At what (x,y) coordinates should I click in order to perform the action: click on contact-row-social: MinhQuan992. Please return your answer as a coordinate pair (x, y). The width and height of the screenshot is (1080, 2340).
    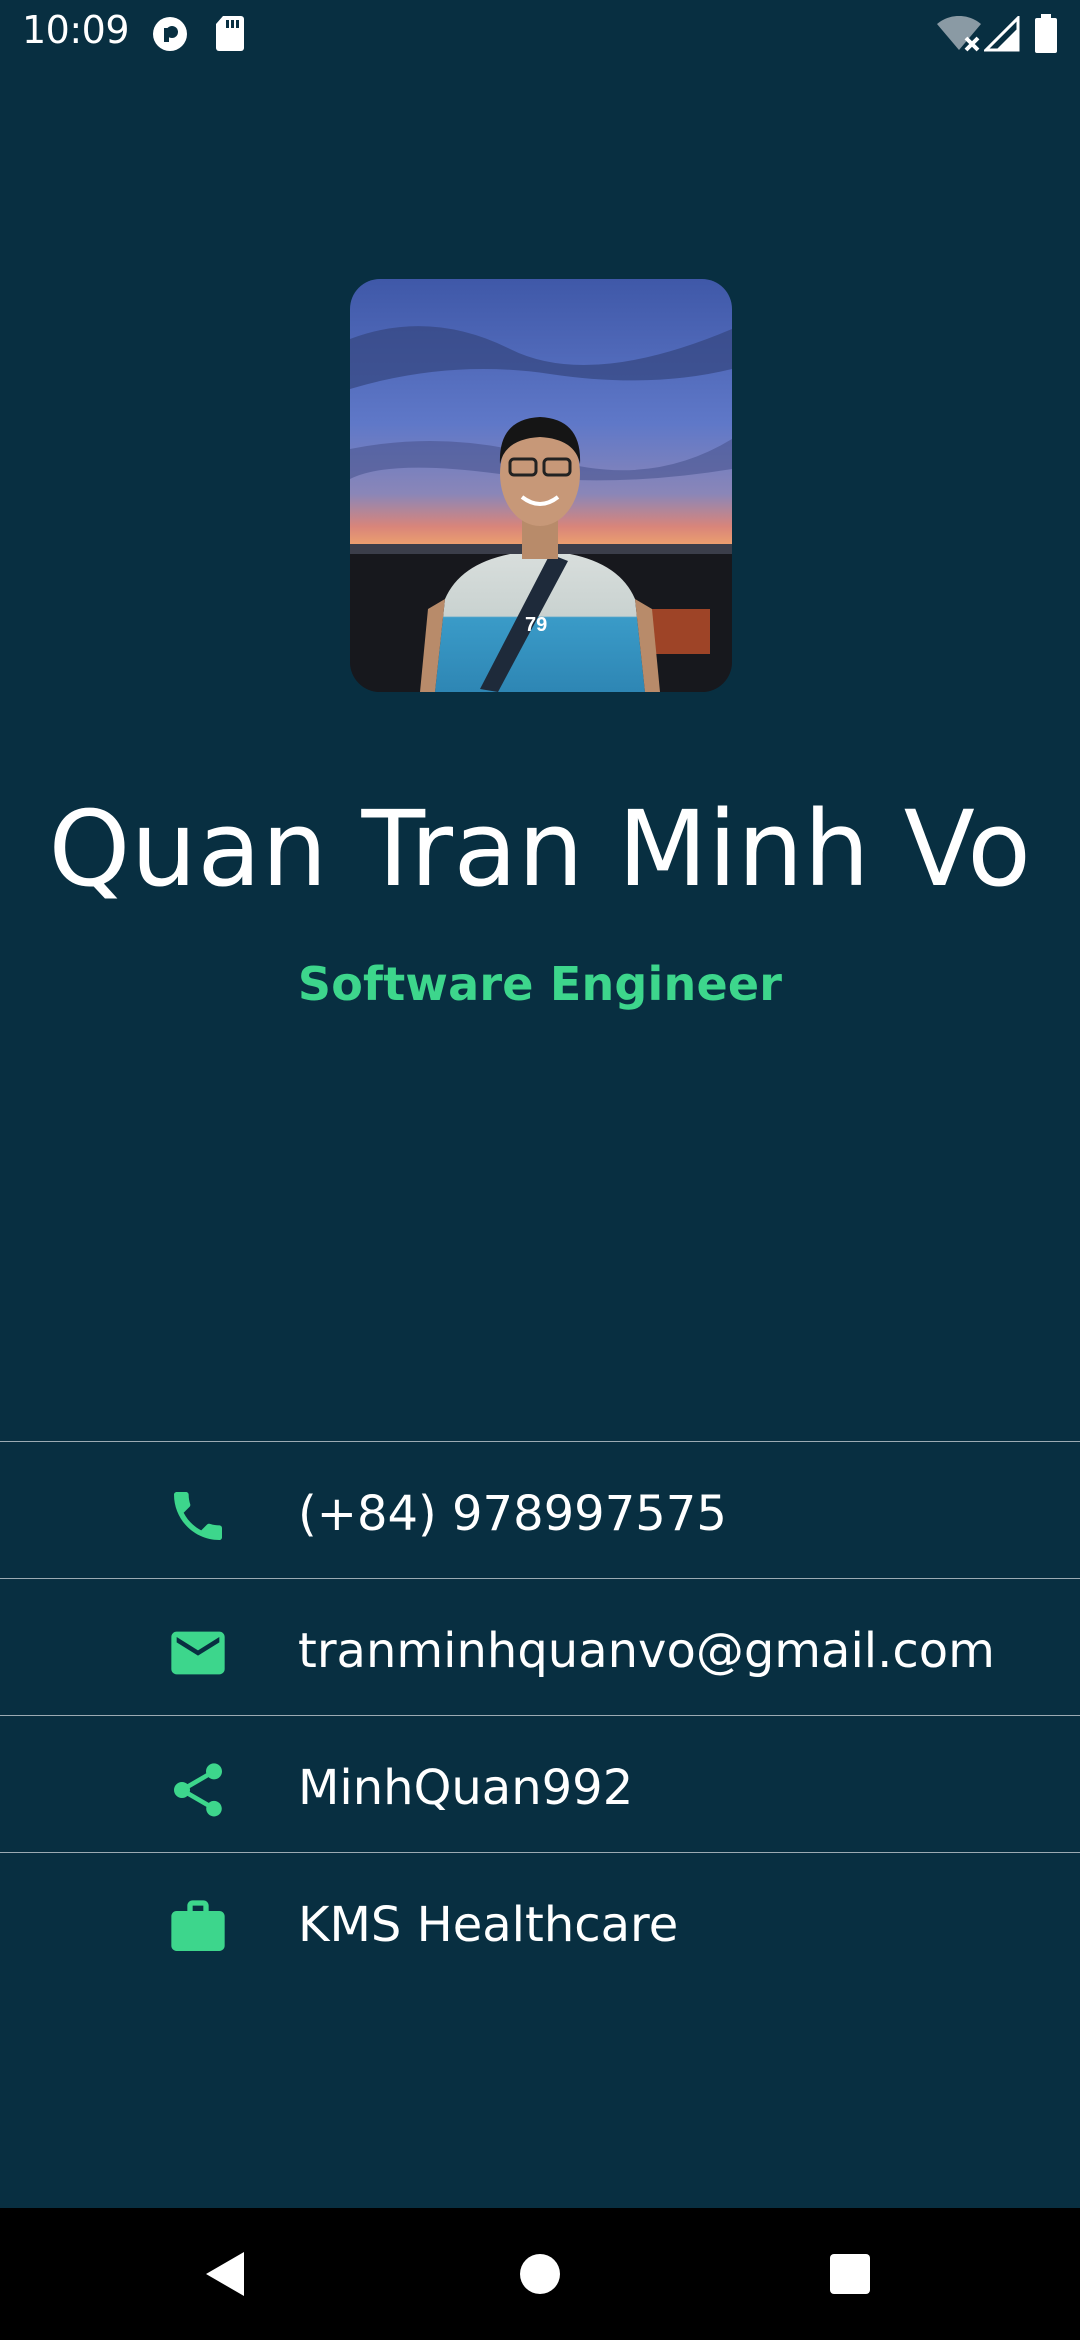
    Looking at the image, I should click on (540, 1783).